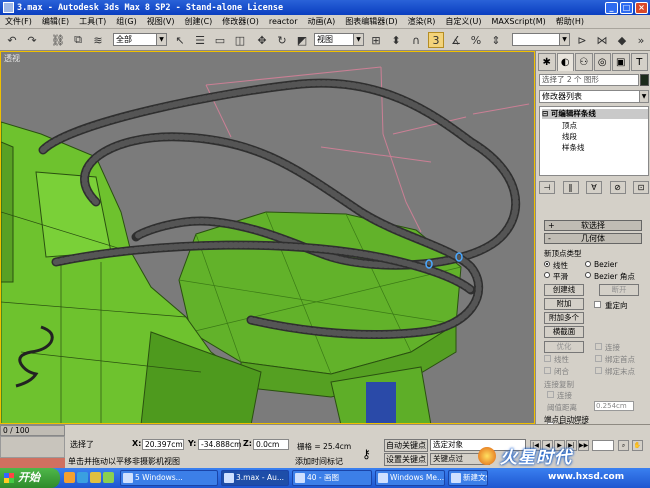 The height and width of the screenshot is (488, 650). What do you see at coordinates (30, 478) in the screenshot?
I see `start-button: 开始` at bounding box center [30, 478].